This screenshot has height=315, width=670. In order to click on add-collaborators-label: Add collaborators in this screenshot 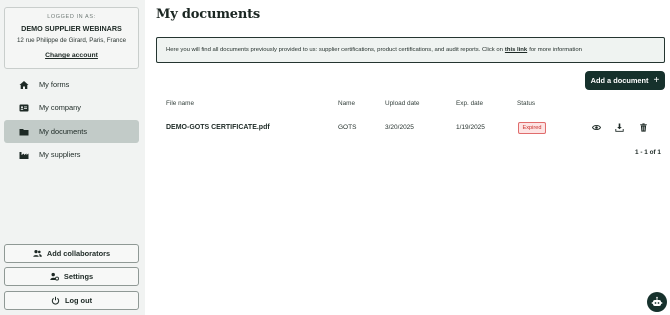, I will do `click(78, 253)`.